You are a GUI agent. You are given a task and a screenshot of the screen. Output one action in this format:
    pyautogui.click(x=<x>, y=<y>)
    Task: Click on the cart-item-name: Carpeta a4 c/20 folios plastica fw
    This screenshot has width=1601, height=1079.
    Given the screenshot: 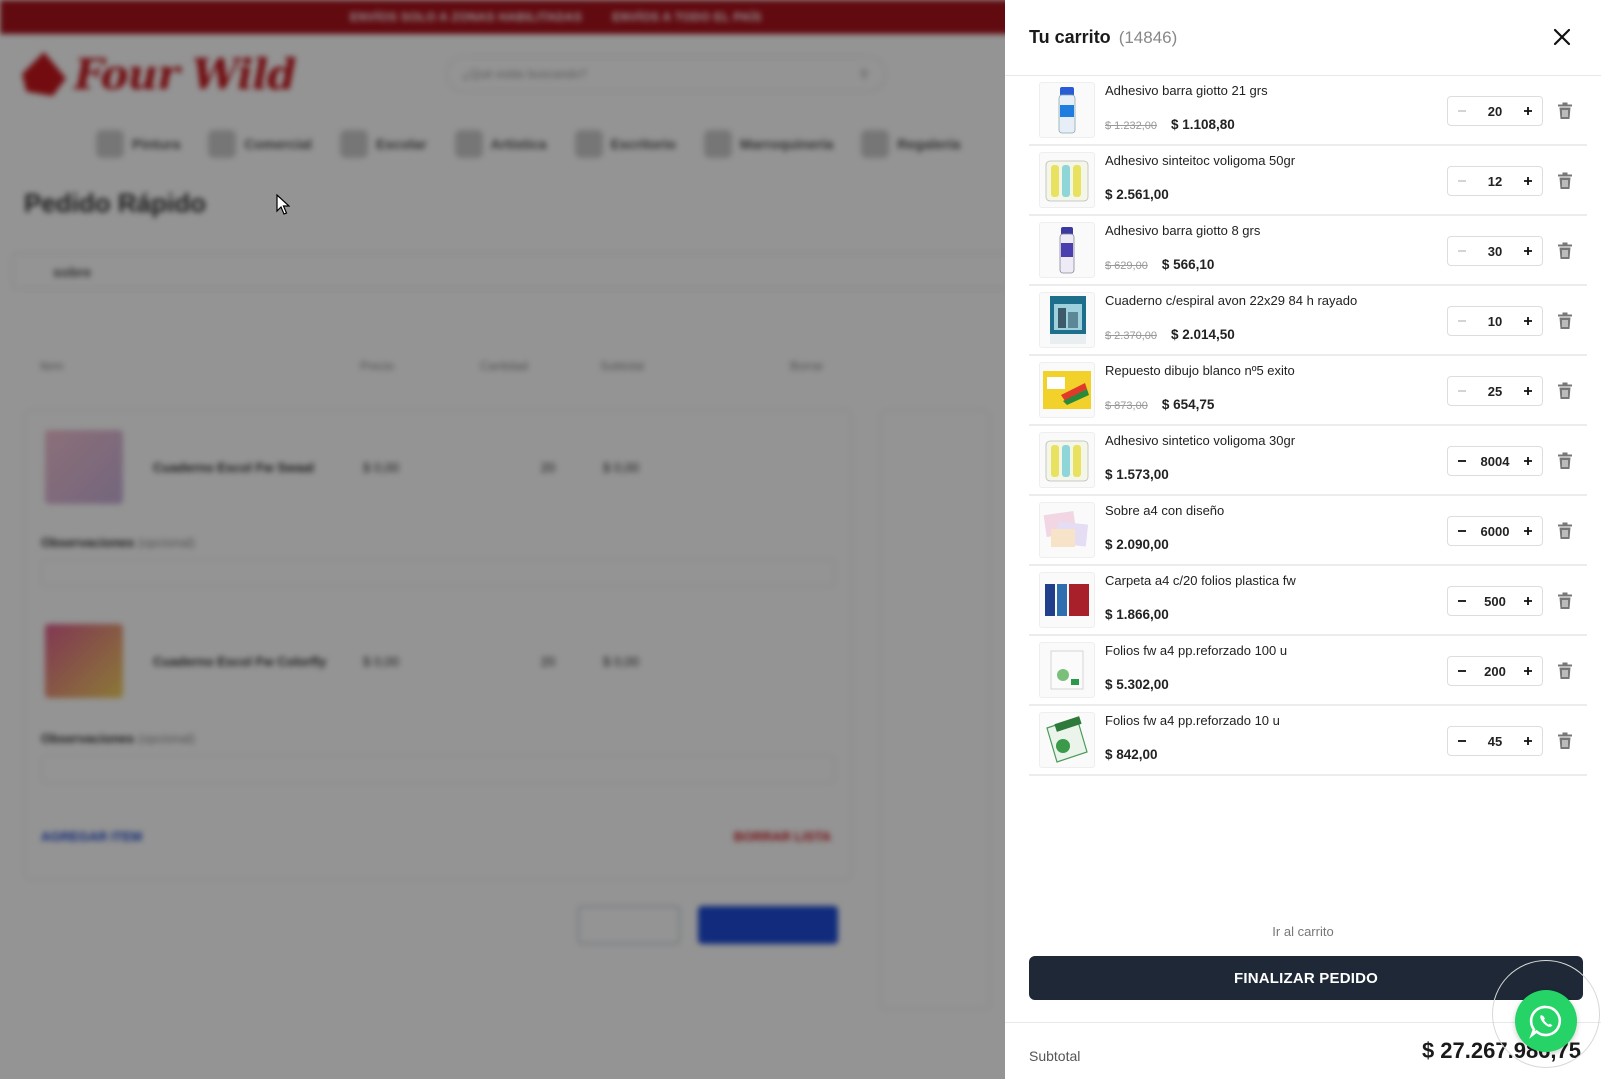 What is the action you would take?
    pyautogui.click(x=1200, y=580)
    